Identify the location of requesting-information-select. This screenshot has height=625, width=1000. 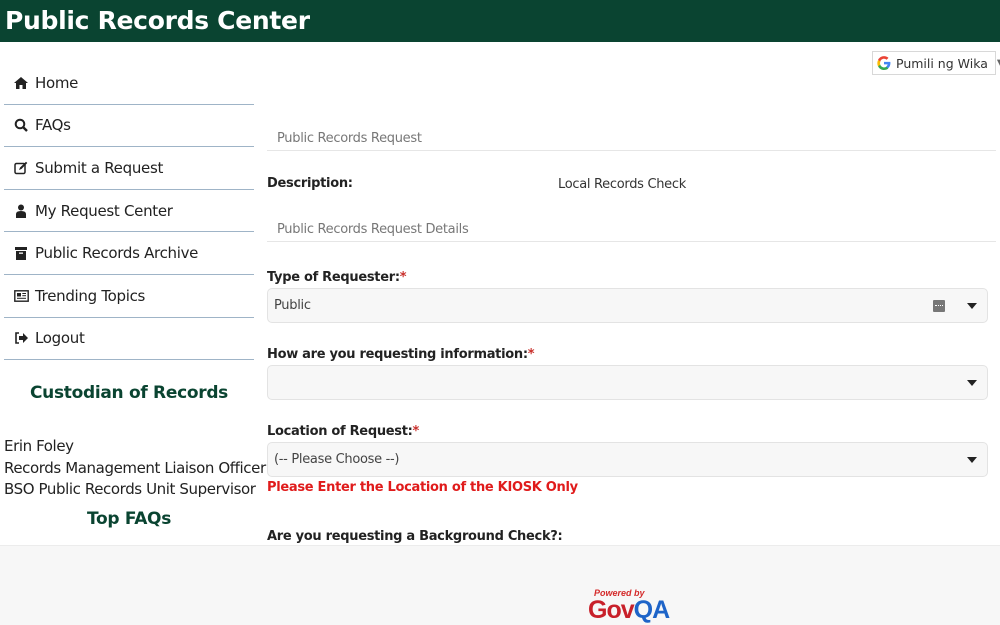
(627, 382).